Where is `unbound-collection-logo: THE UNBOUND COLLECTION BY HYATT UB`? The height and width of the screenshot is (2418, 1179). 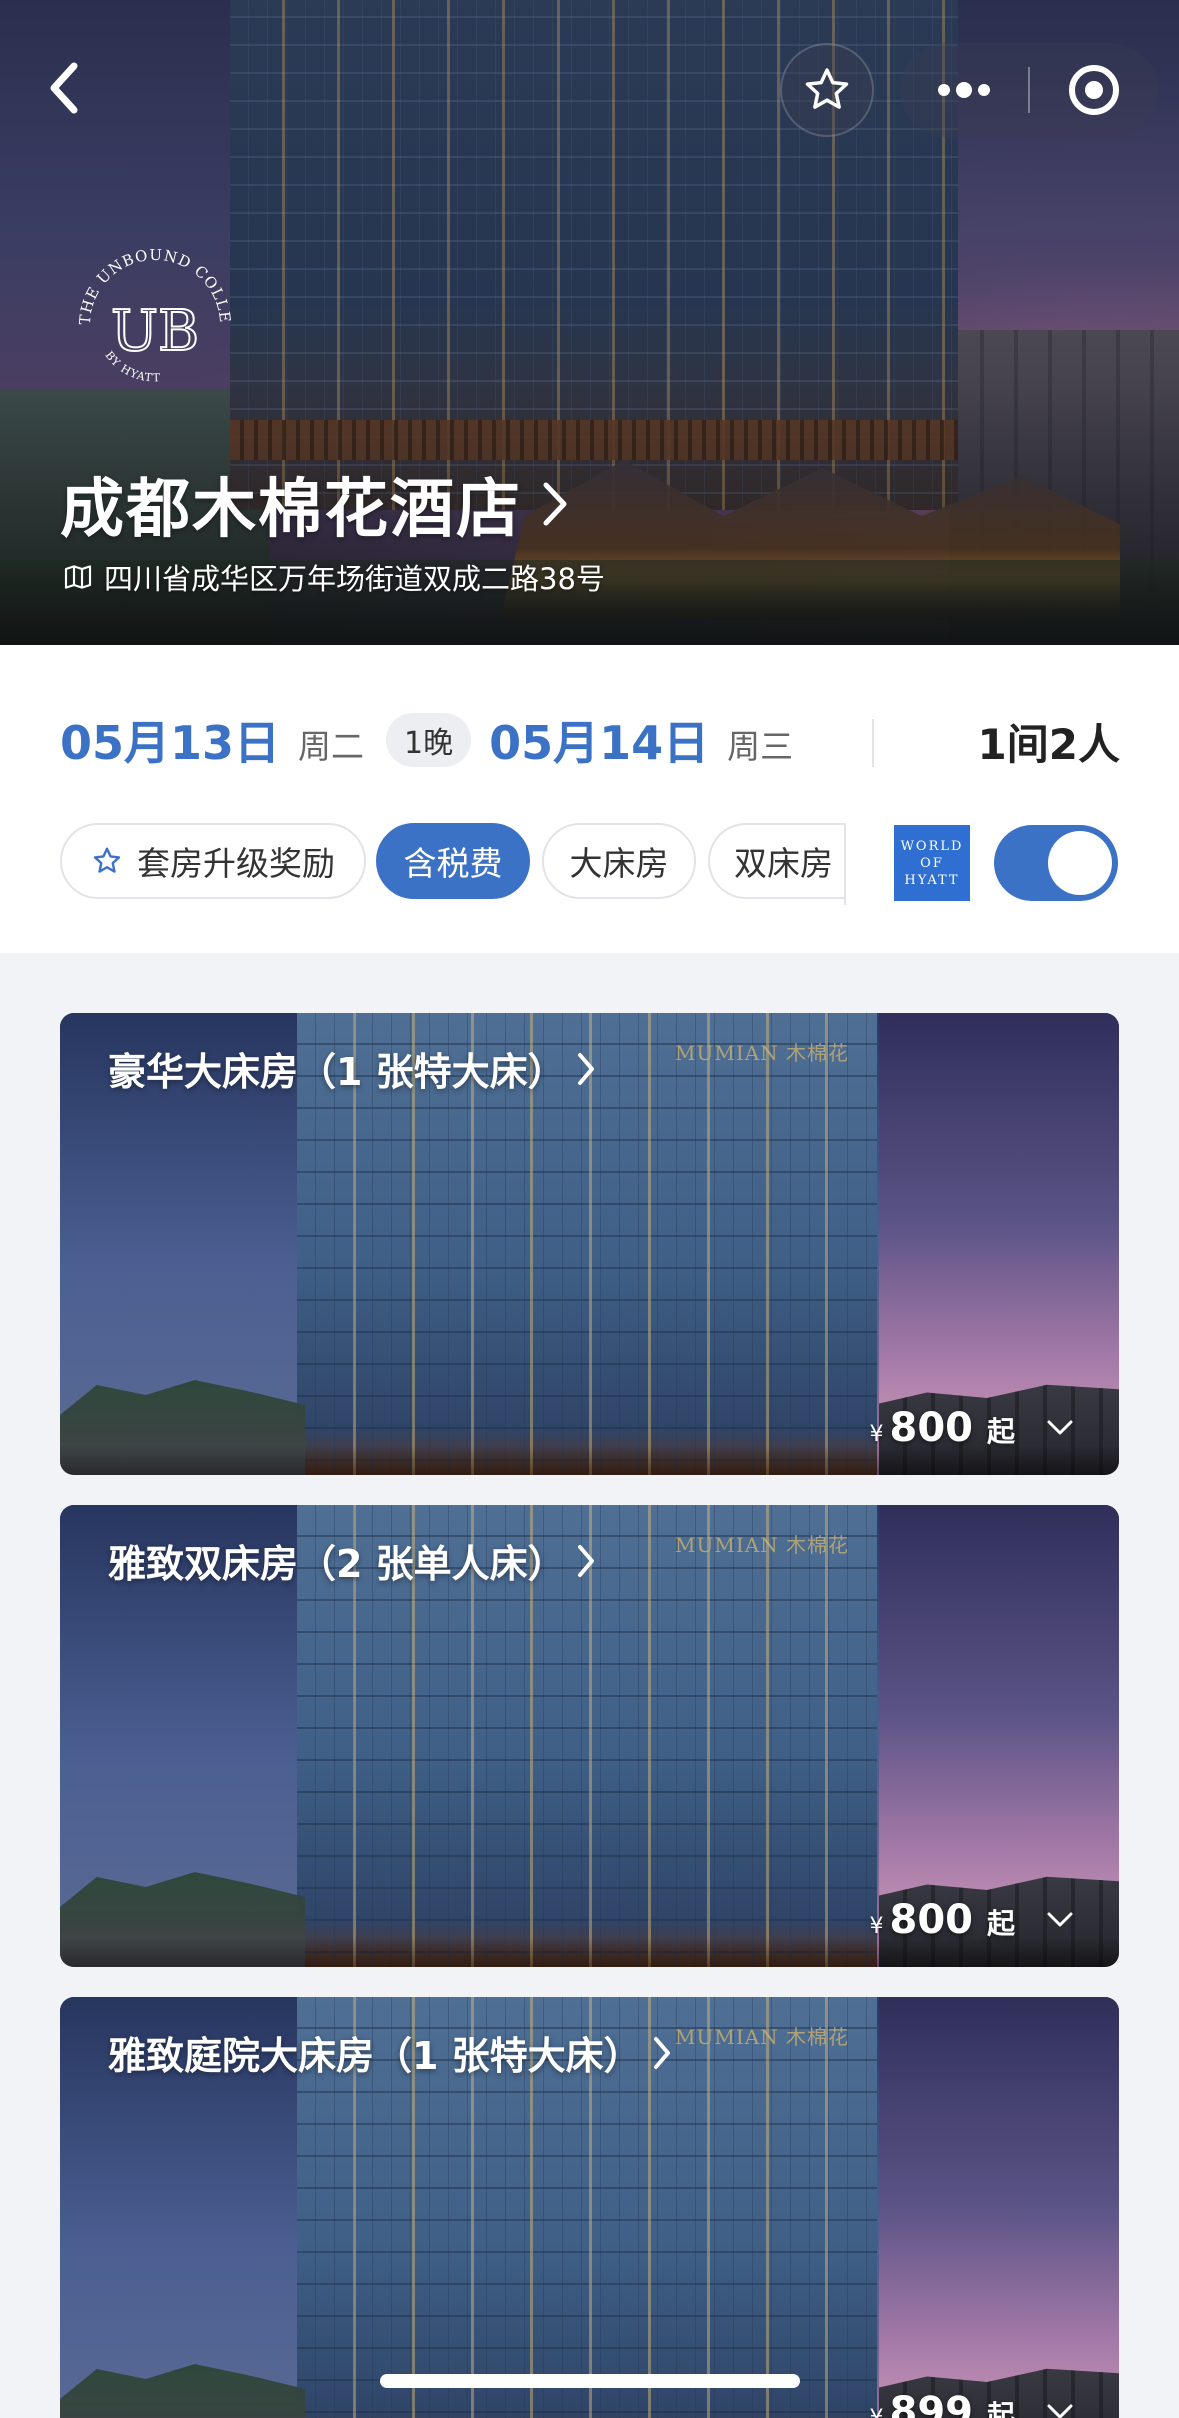
unbound-collection-logo: THE UNBOUND COLLECTION BY HYATT UB is located at coordinates (151, 312).